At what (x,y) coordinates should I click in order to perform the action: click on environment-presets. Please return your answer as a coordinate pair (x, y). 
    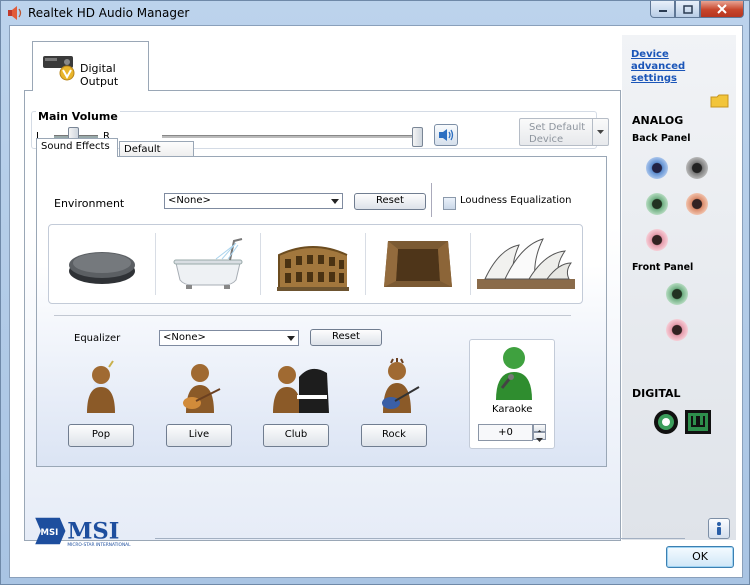
    Looking at the image, I should click on (315, 264).